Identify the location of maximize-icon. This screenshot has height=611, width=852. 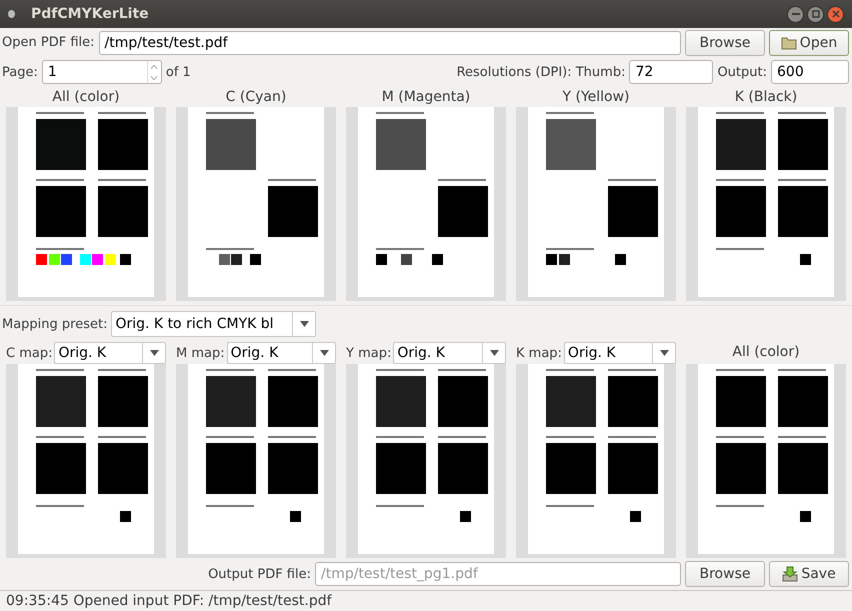
(816, 14).